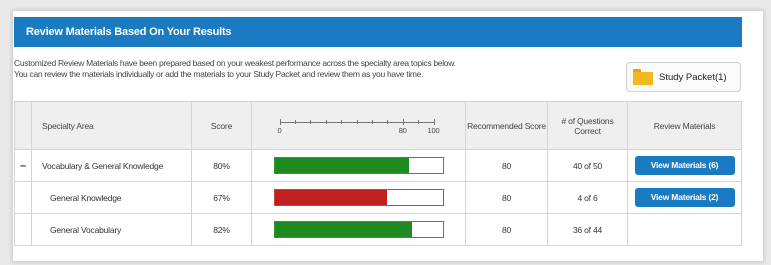  What do you see at coordinates (433, 130) in the screenshot?
I see `scale-tick-label: 100` at bounding box center [433, 130].